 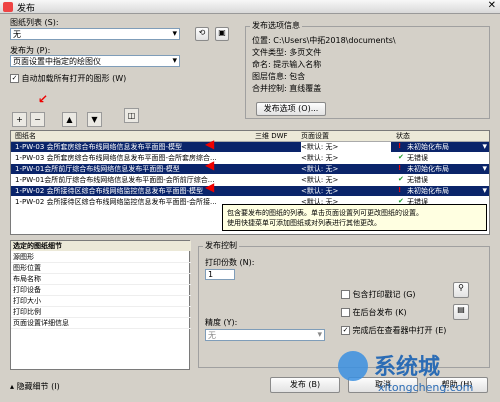 I want to click on detail-item: 打印设备, so click(x=101, y=290).